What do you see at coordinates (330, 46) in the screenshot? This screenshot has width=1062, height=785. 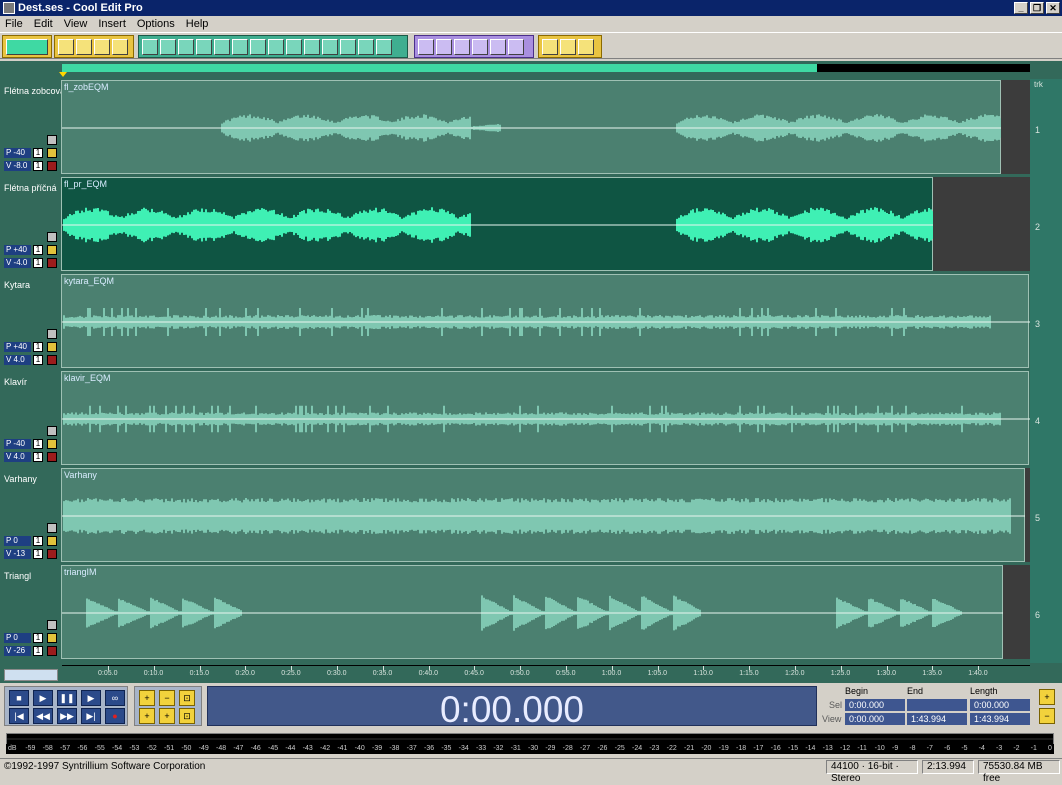 I see `group-icon` at bounding box center [330, 46].